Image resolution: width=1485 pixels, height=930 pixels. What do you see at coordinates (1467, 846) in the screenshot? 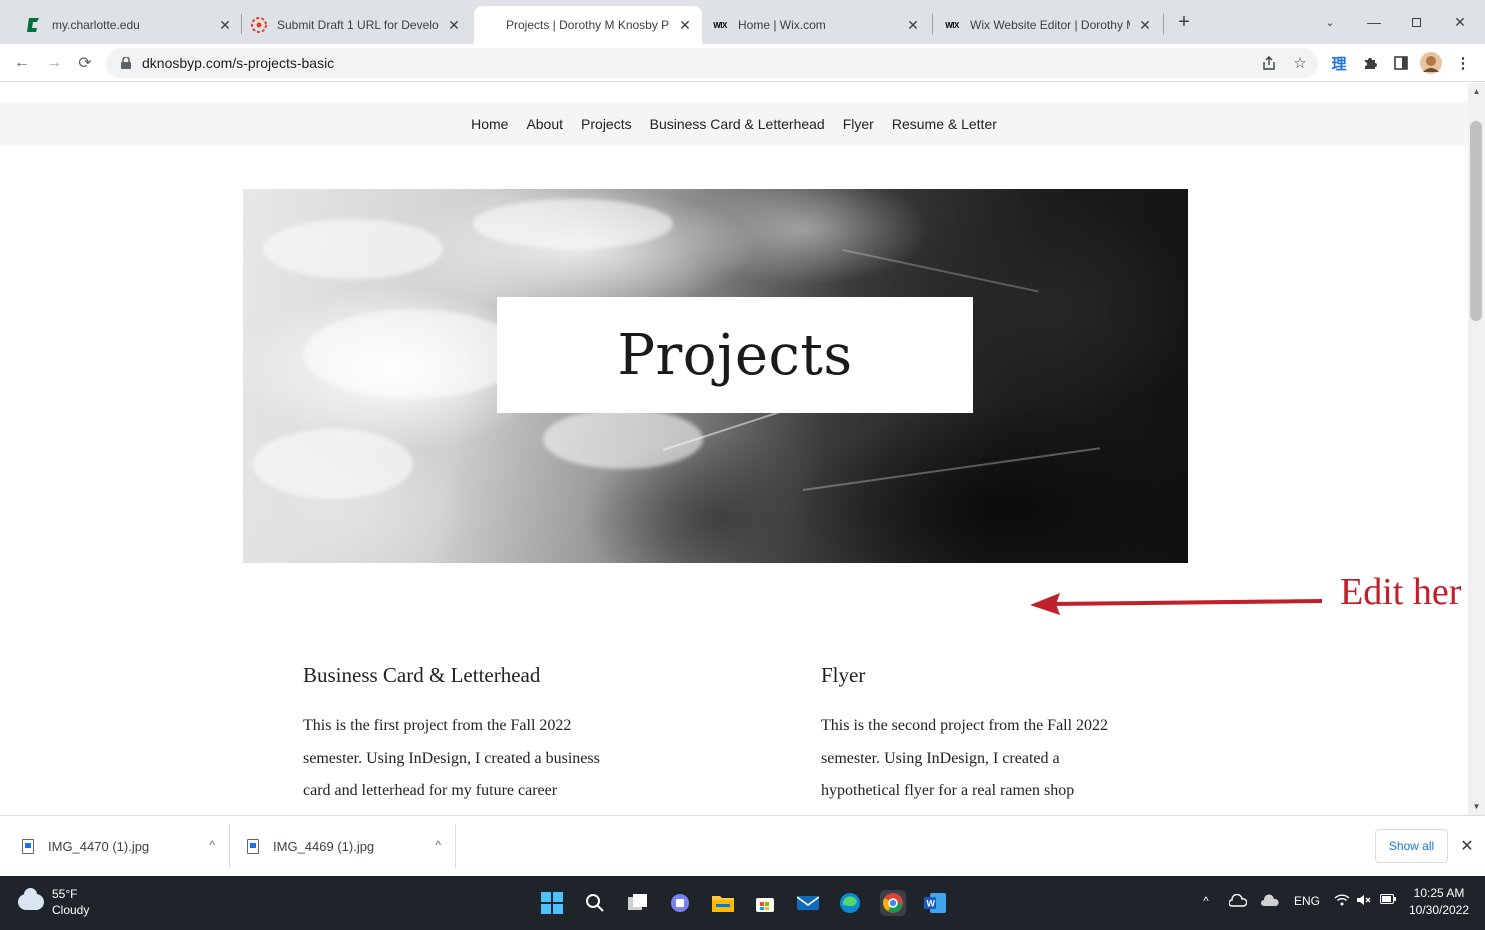
I see `close-downloads-icon: ✕` at bounding box center [1467, 846].